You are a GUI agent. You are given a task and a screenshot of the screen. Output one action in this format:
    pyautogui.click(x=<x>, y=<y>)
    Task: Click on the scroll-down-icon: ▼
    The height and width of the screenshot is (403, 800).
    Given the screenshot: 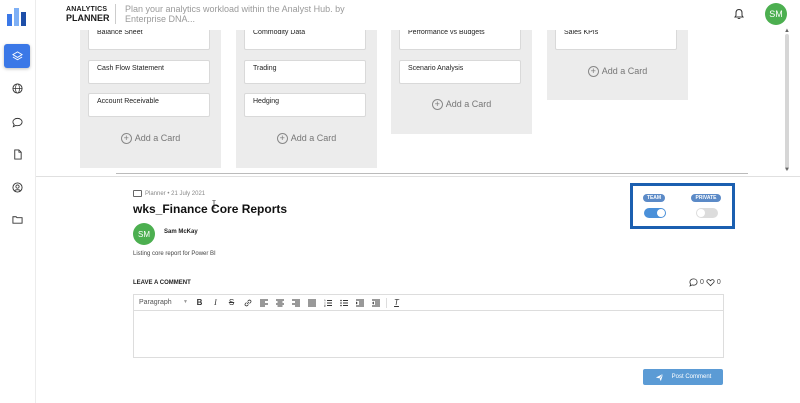 What is the action you would take?
    pyautogui.click(x=787, y=170)
    